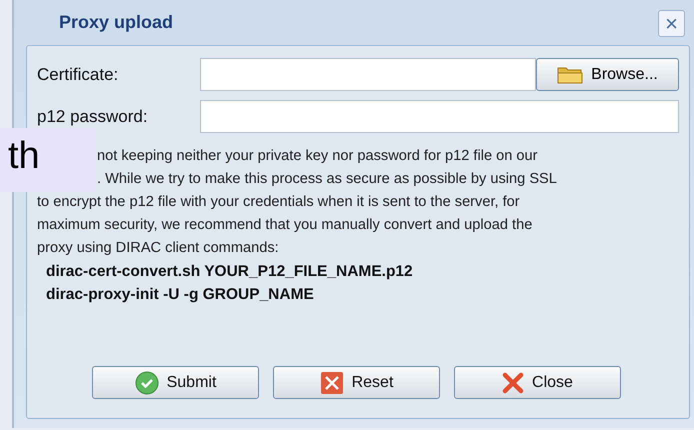 This screenshot has width=694, height=430. I want to click on command-text: dirac-cert-convert.sh YOUR_P12_FILE_NAME.p12, so click(230, 272).